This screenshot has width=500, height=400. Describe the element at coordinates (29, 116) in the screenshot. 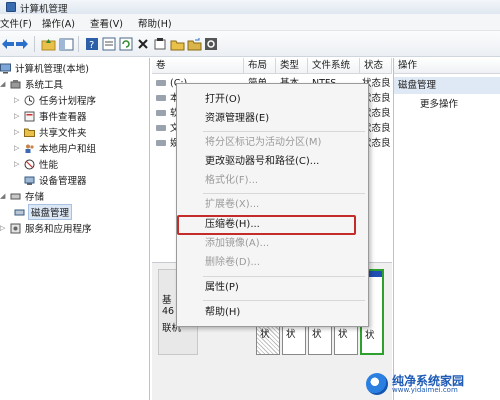

I see `event-viewer-icon` at that location.